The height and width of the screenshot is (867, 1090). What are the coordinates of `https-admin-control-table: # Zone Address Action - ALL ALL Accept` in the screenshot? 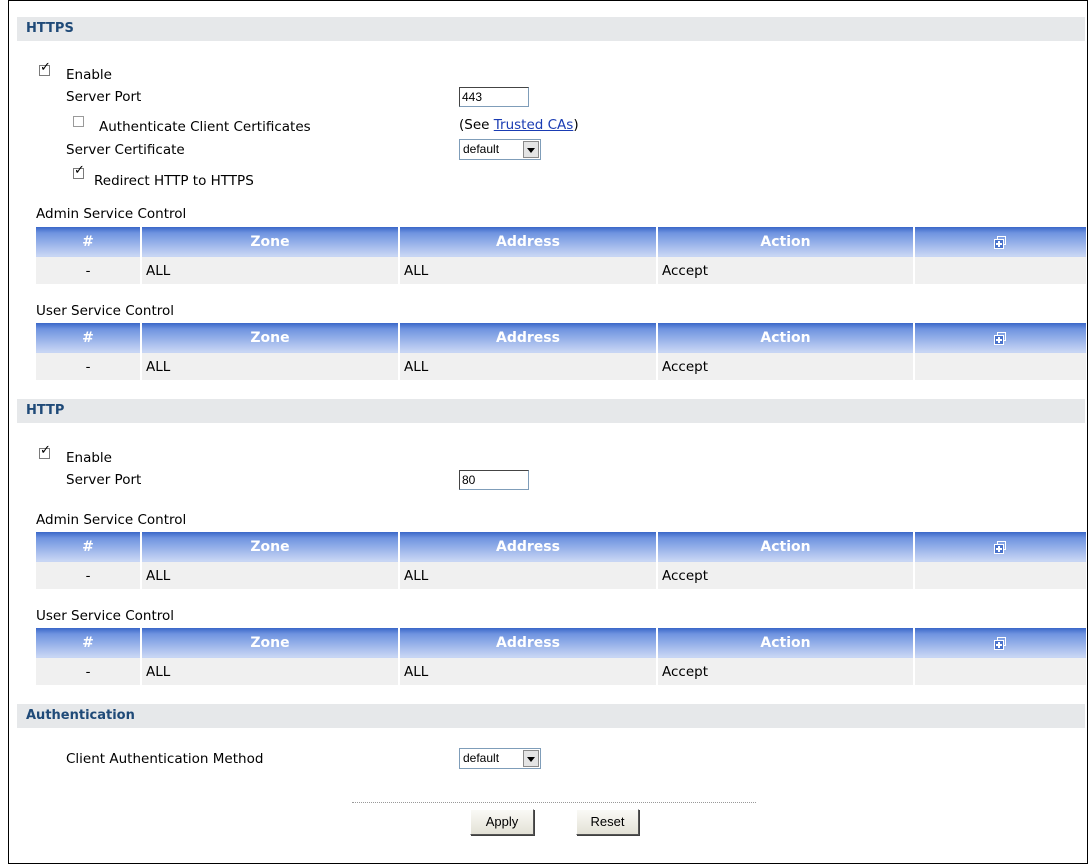 It's located at (561, 255).